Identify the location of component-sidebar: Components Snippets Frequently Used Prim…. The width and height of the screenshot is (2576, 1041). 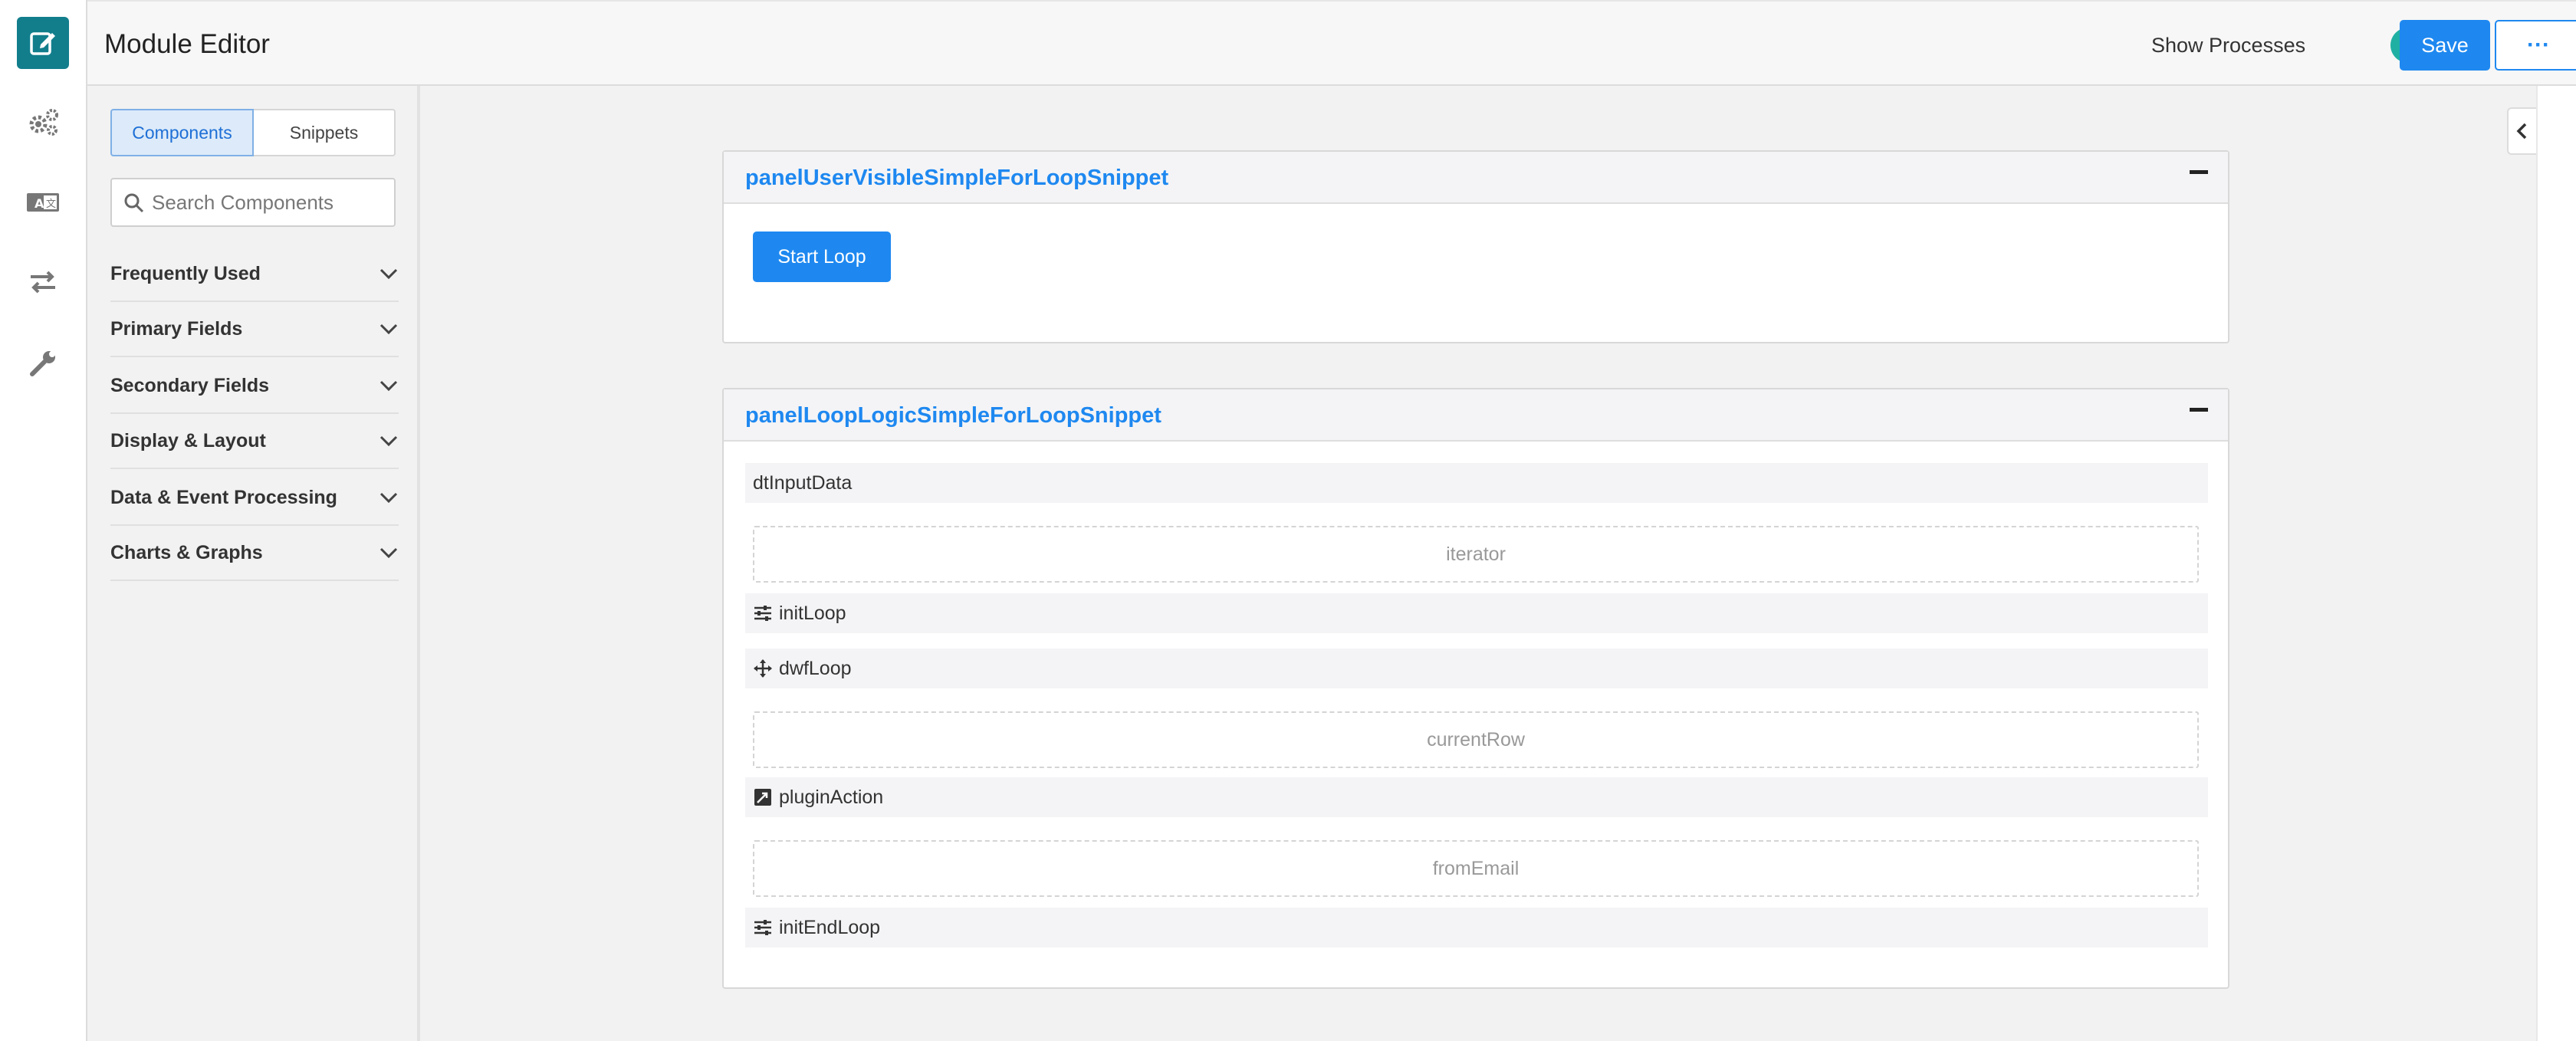
(254, 564).